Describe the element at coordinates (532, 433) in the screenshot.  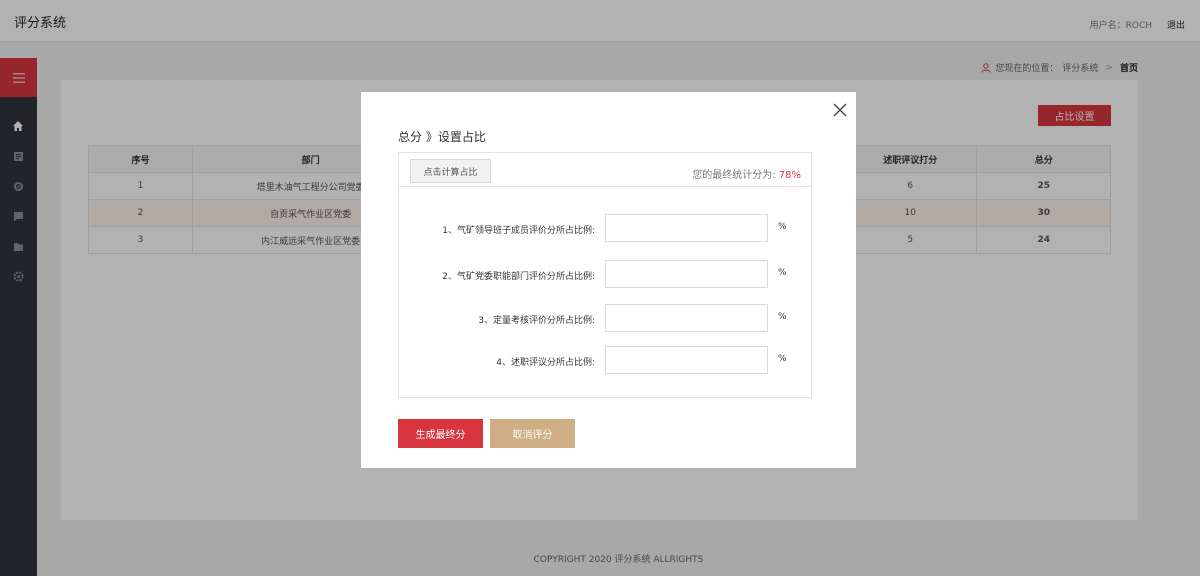
I see `cancel-scoring-button: 取消评分` at that location.